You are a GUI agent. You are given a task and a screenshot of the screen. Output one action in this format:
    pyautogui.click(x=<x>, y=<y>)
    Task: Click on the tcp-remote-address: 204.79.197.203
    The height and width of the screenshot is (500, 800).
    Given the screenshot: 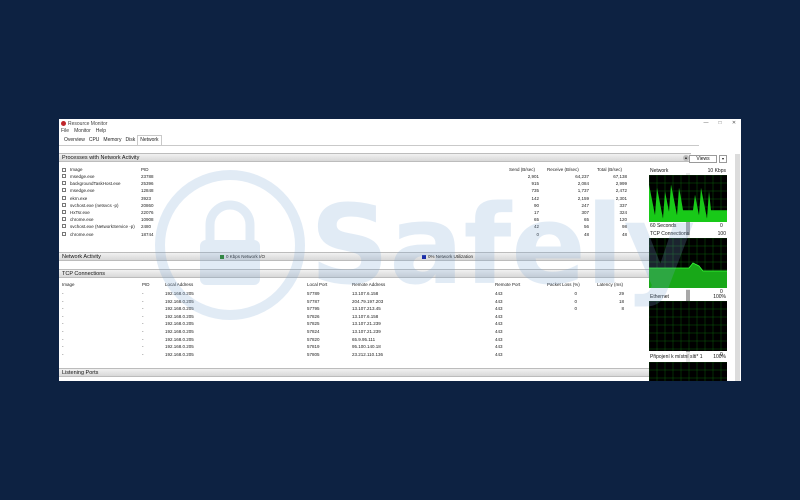 What is the action you would take?
    pyautogui.click(x=368, y=301)
    